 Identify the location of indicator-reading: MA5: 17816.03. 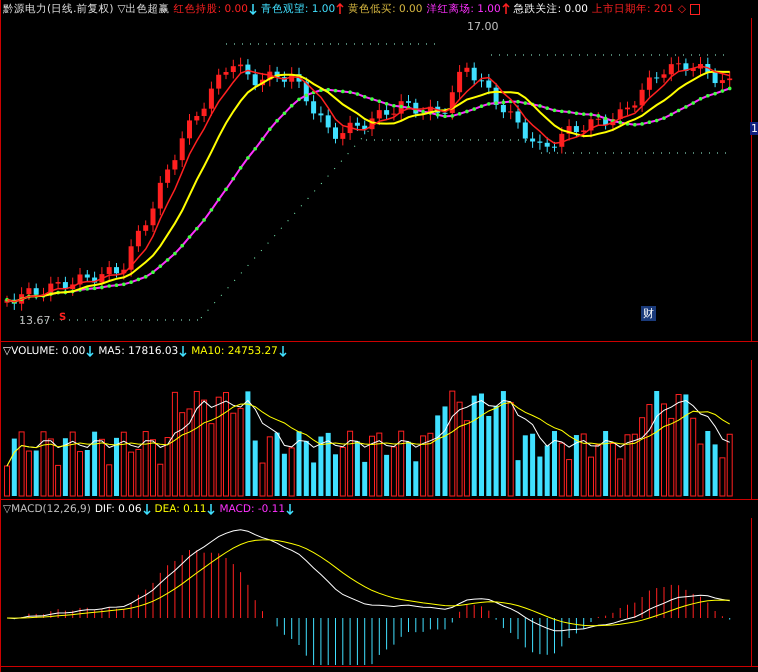
(138, 351).